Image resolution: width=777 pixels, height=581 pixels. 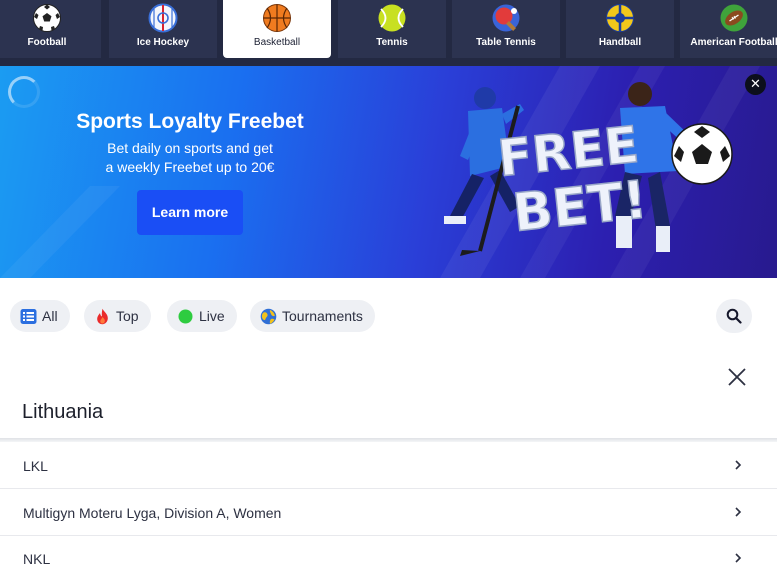 I want to click on tennis-icon, so click(x=392, y=18).